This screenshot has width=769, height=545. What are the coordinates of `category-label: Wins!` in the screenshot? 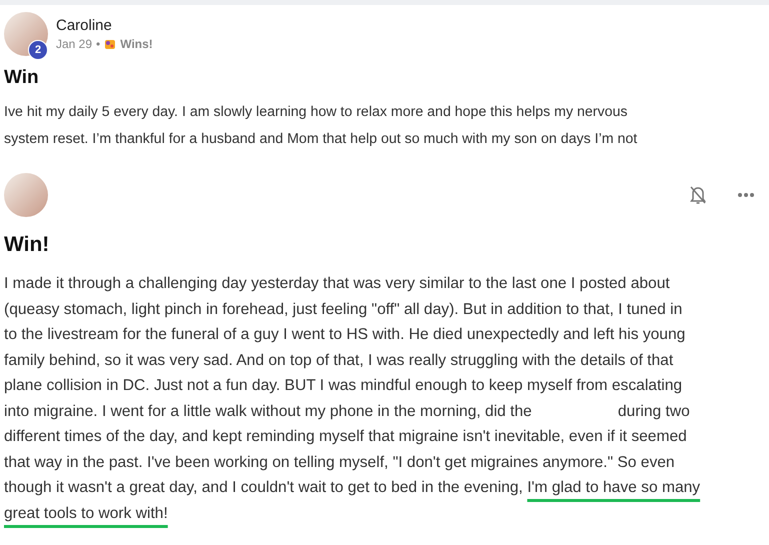 It's located at (136, 44).